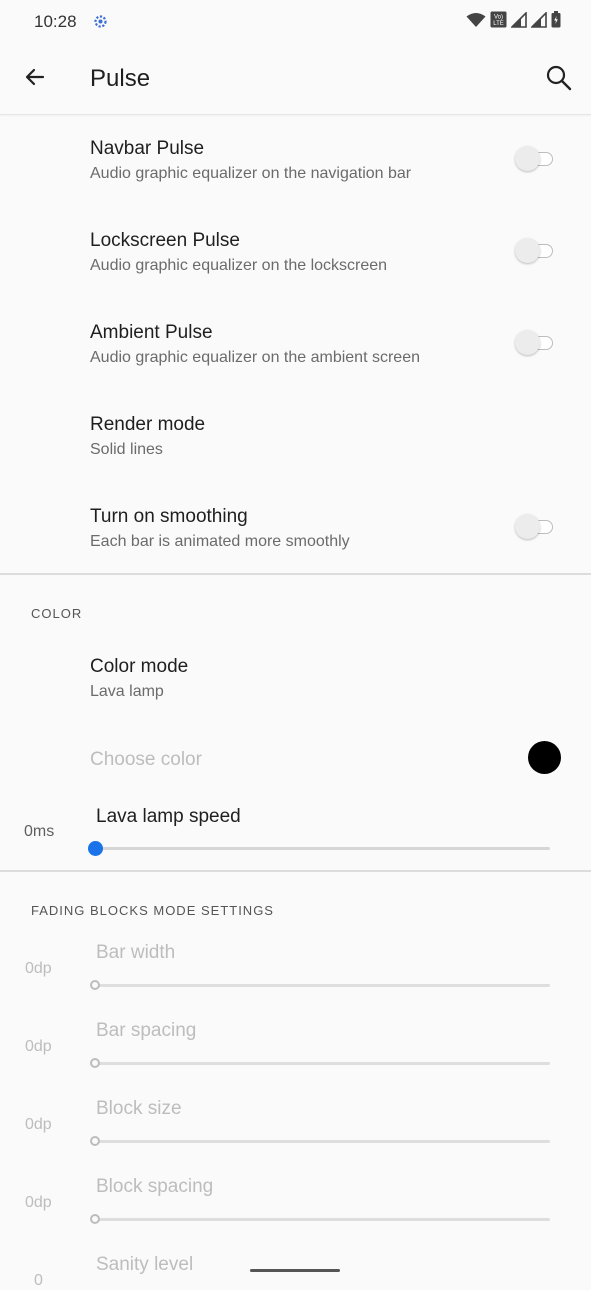 This screenshot has width=591, height=1290. I want to click on search-button, so click(559, 80).